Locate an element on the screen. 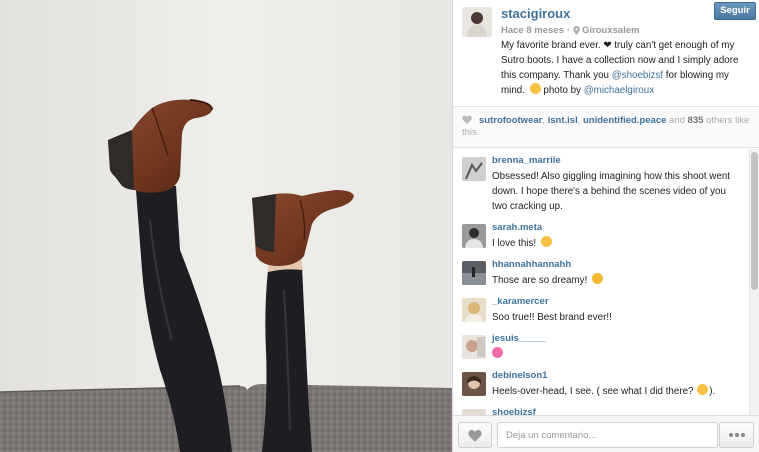 This screenshot has width=759, height=452. caption-mention-shoebizsf: @shoebizsf is located at coordinates (637, 75).